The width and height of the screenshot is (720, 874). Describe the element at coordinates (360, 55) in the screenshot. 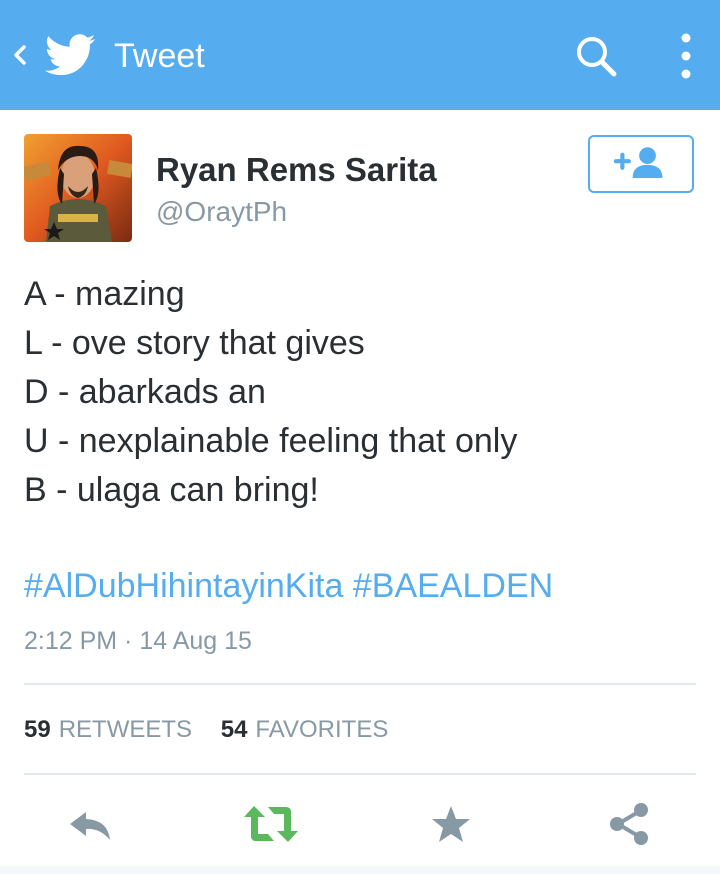

I see `app-bar: Tweet` at that location.